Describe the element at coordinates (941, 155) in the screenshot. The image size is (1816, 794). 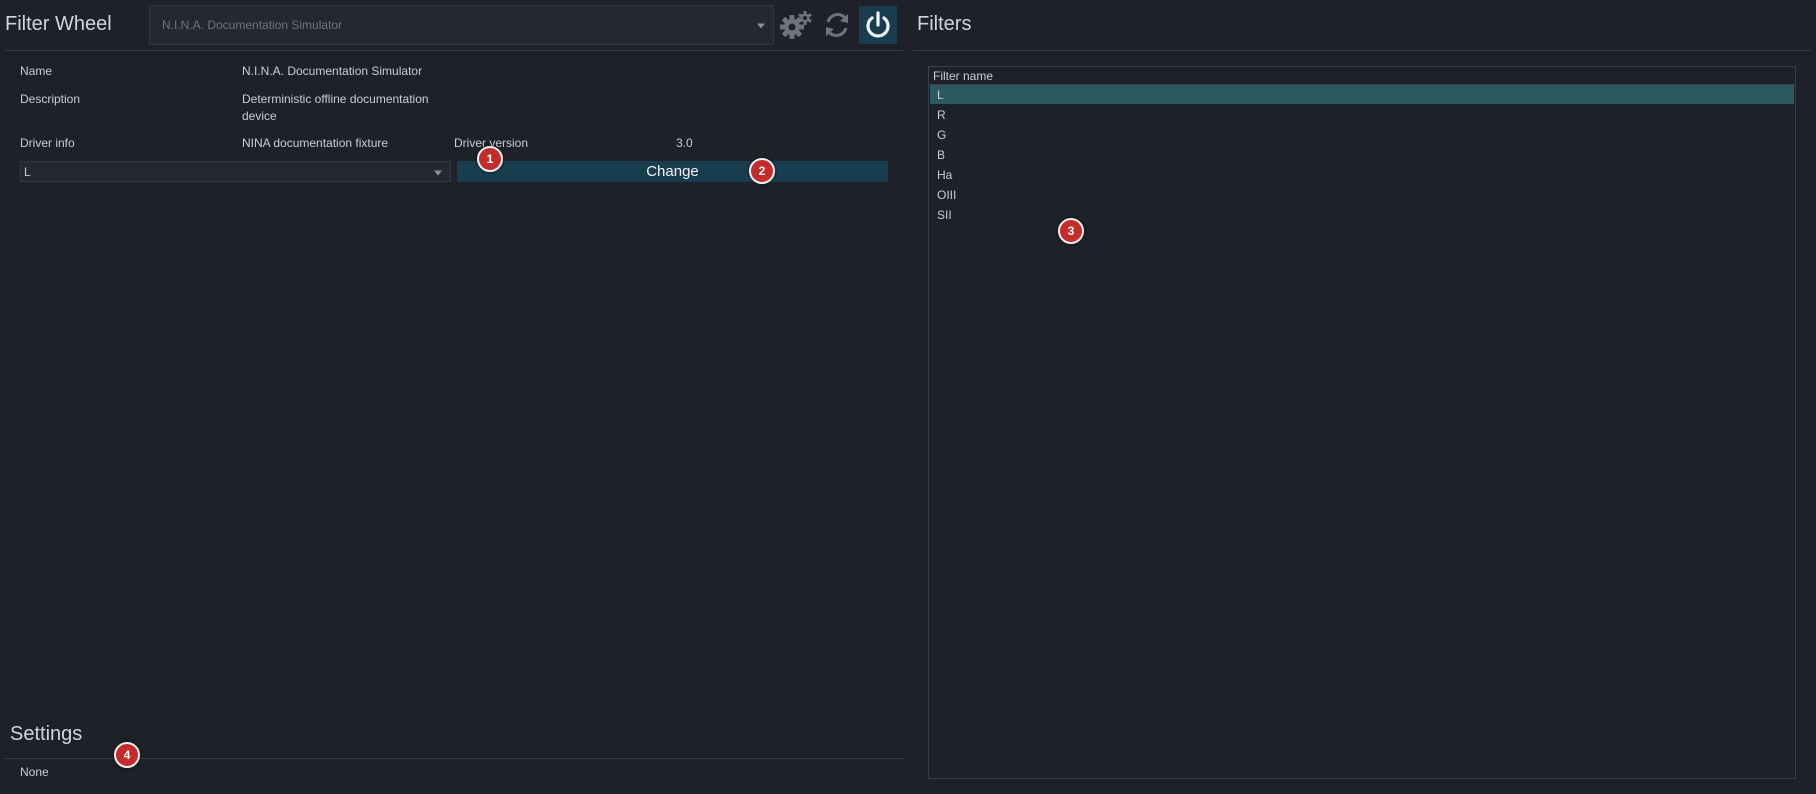
I see `filter-row-label: B` at that location.